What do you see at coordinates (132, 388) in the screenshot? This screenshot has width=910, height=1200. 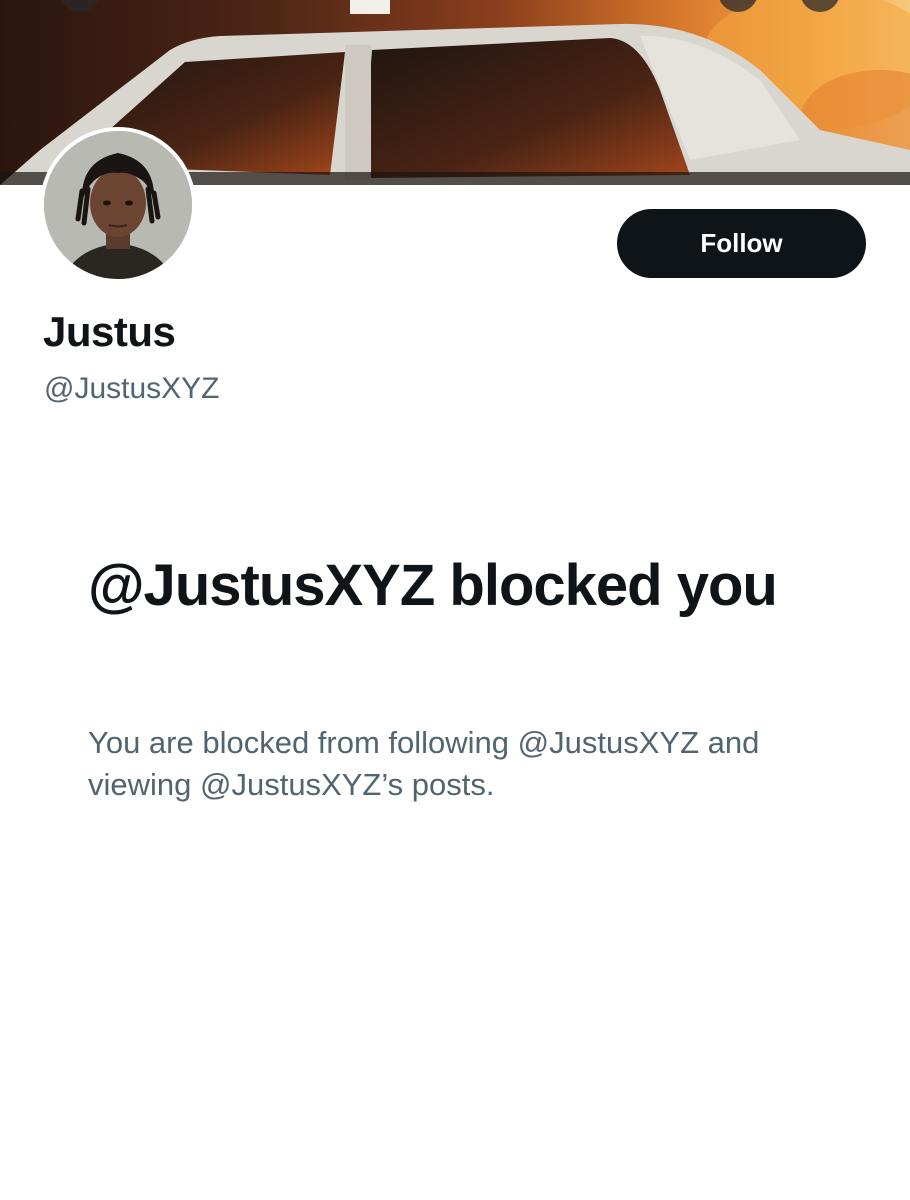 I see `profile-handle: @JustusXYZ` at bounding box center [132, 388].